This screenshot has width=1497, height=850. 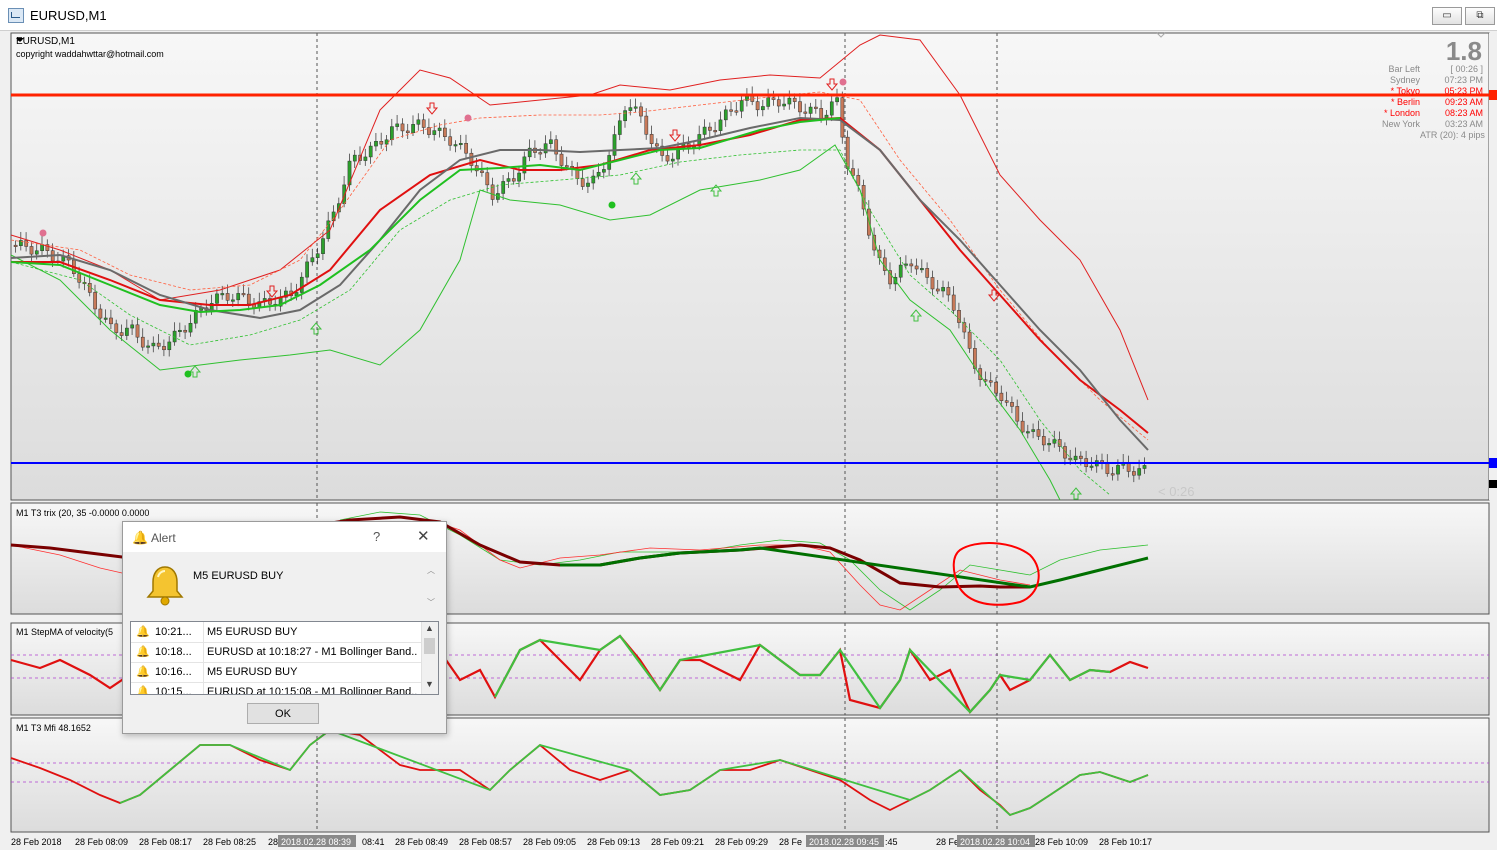 What do you see at coordinates (1480, 16) in the screenshot?
I see `restore-button: ⧉` at bounding box center [1480, 16].